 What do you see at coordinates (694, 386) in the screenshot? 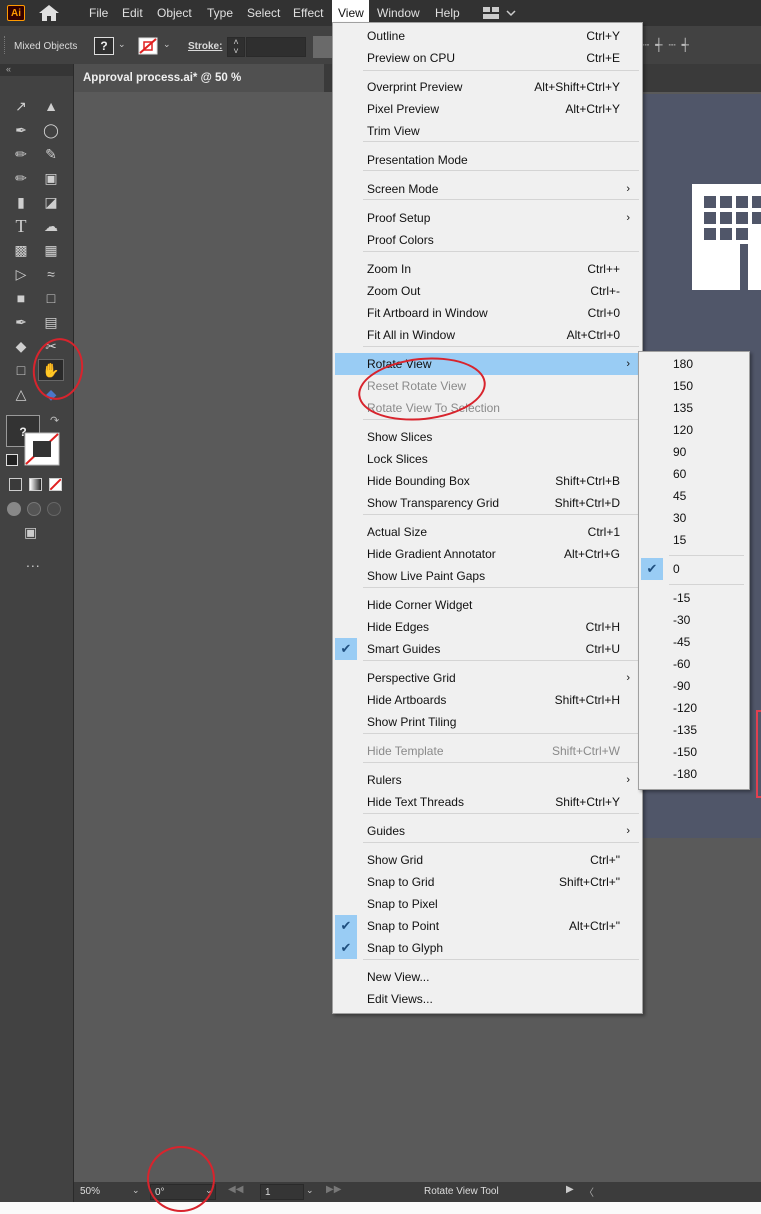
I see `rotate-option-150: 150` at bounding box center [694, 386].